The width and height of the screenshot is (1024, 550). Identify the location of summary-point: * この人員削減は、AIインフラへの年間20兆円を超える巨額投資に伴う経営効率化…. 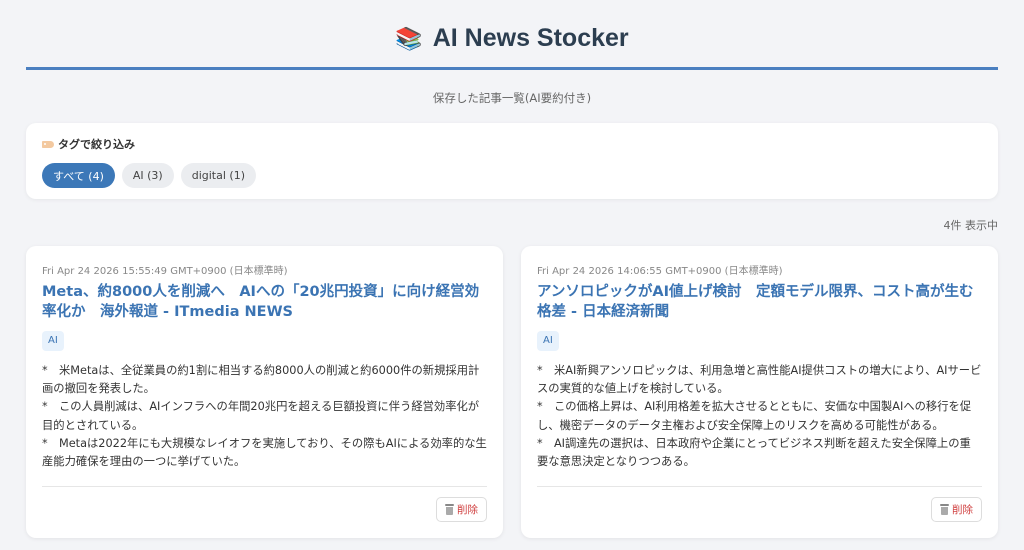
(261, 416).